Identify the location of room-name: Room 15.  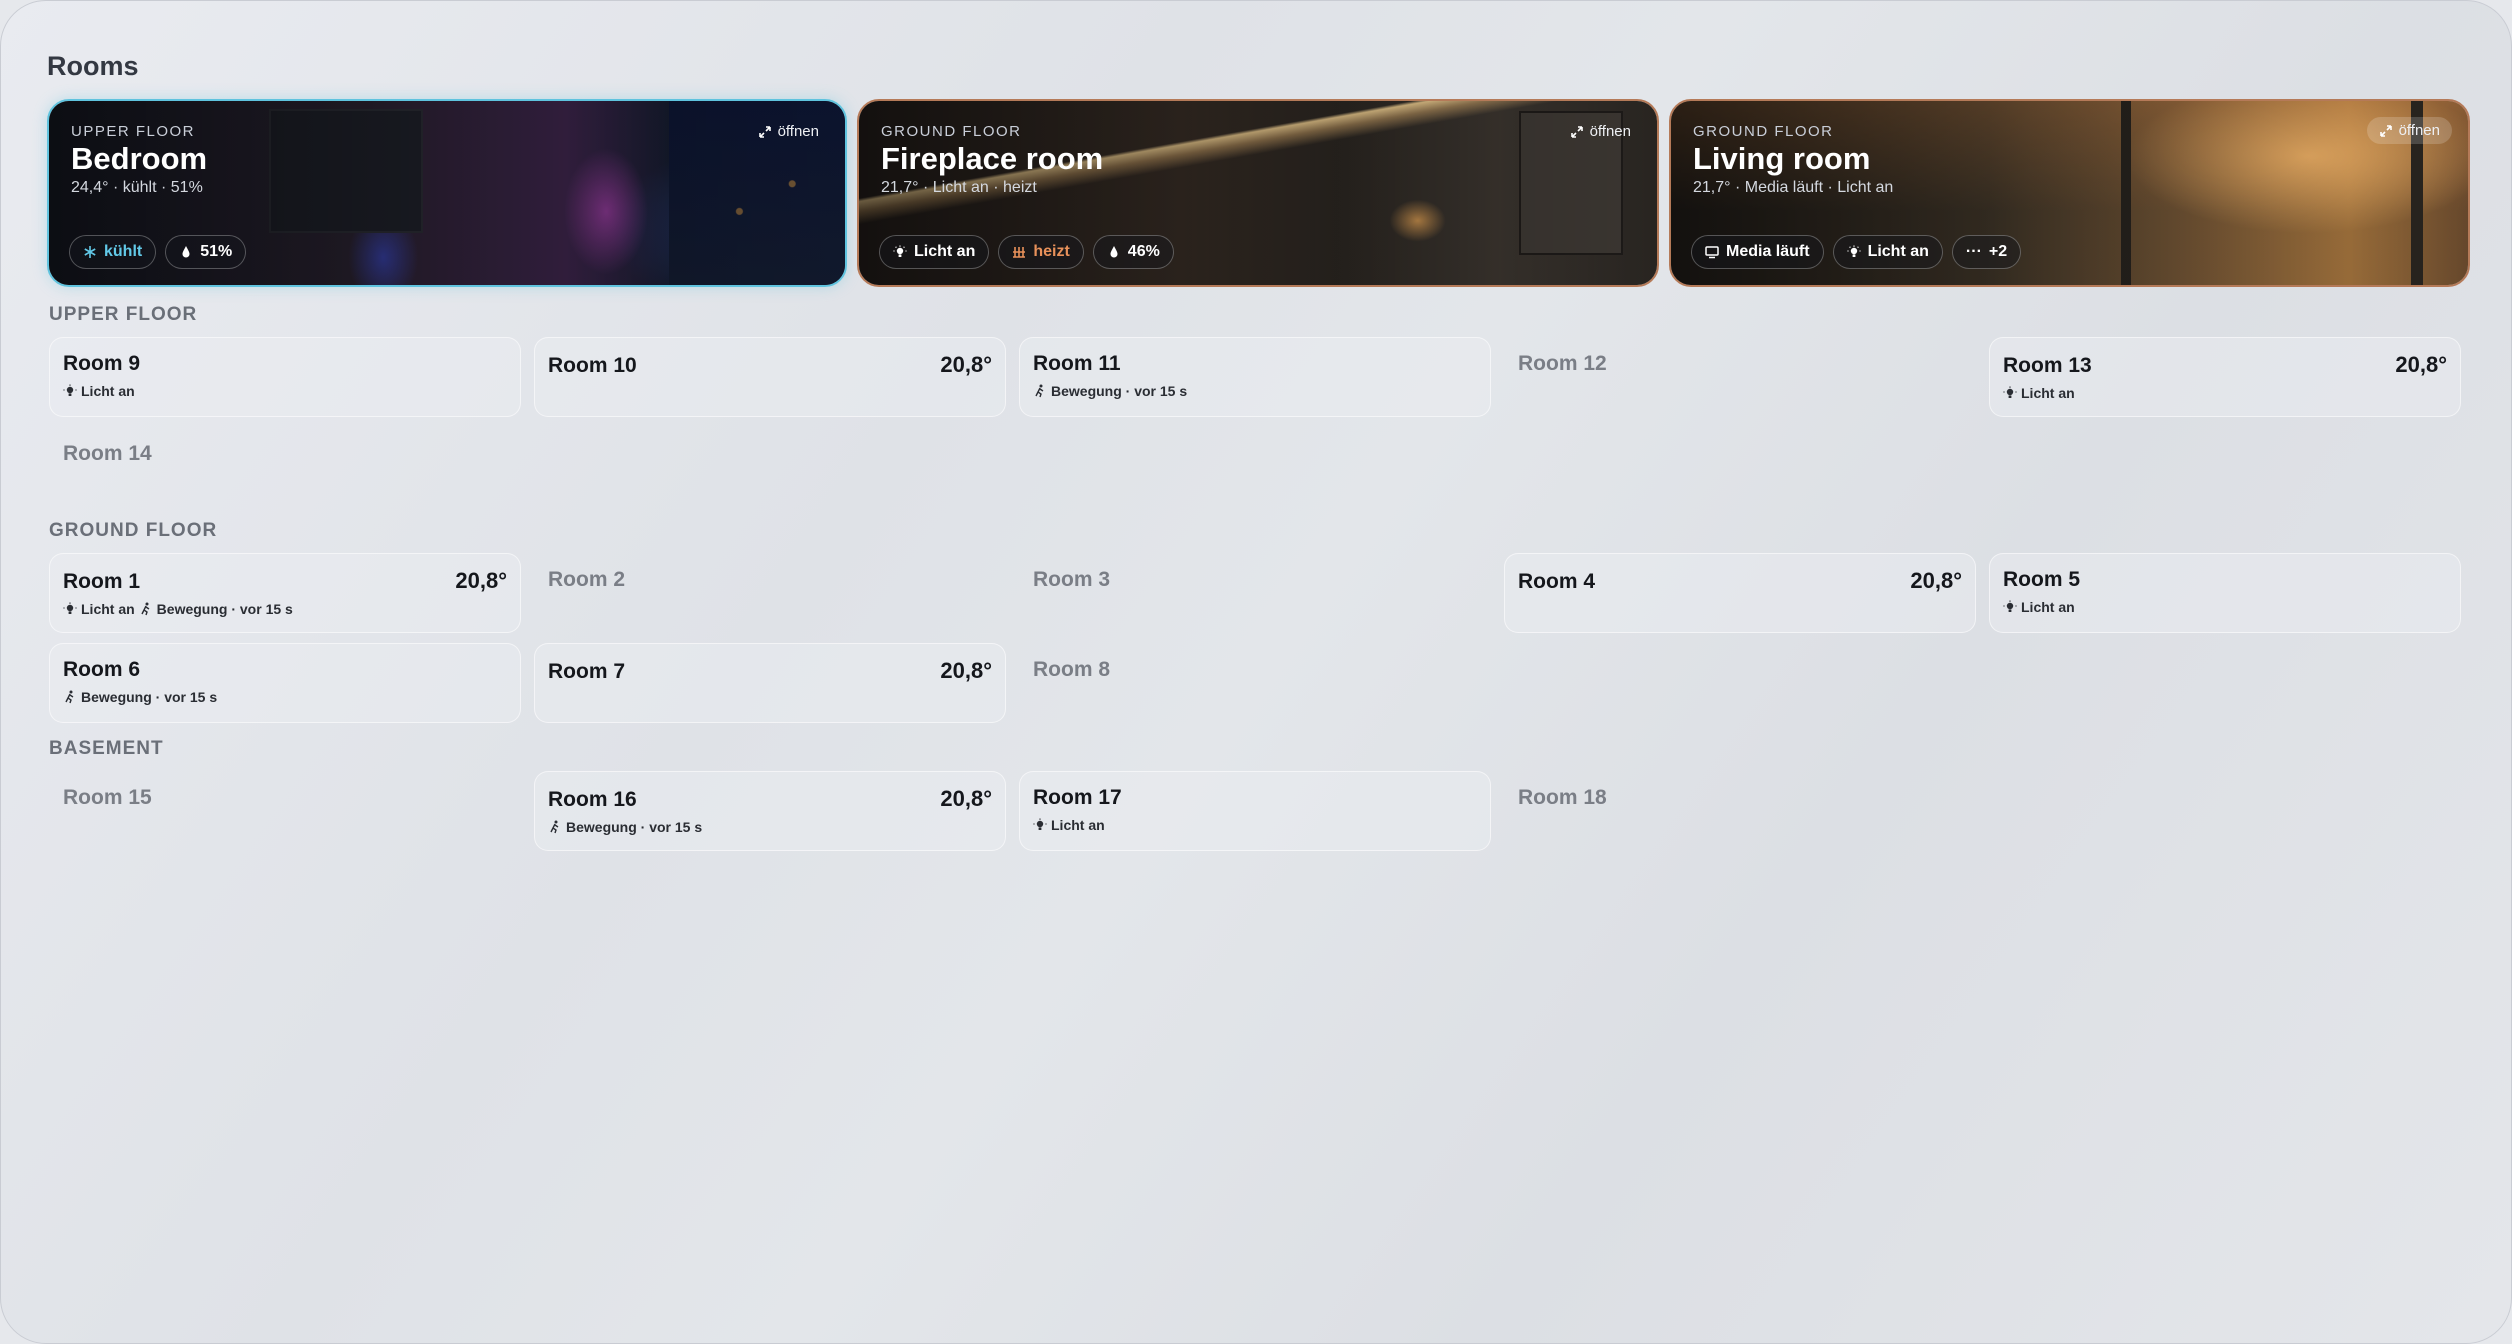
(107, 797).